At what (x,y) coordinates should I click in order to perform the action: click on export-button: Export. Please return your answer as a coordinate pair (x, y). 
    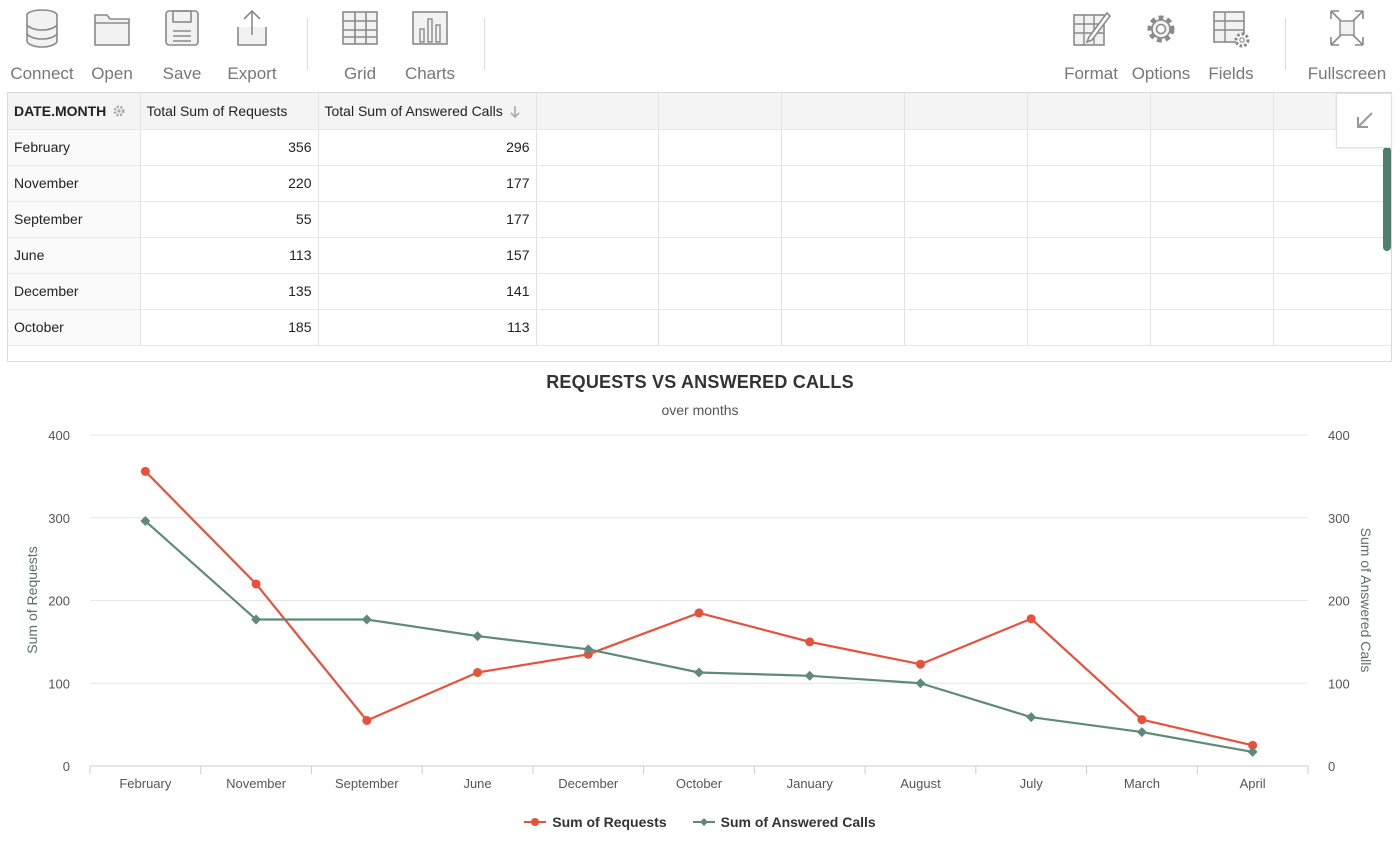
    Looking at the image, I should click on (252, 46).